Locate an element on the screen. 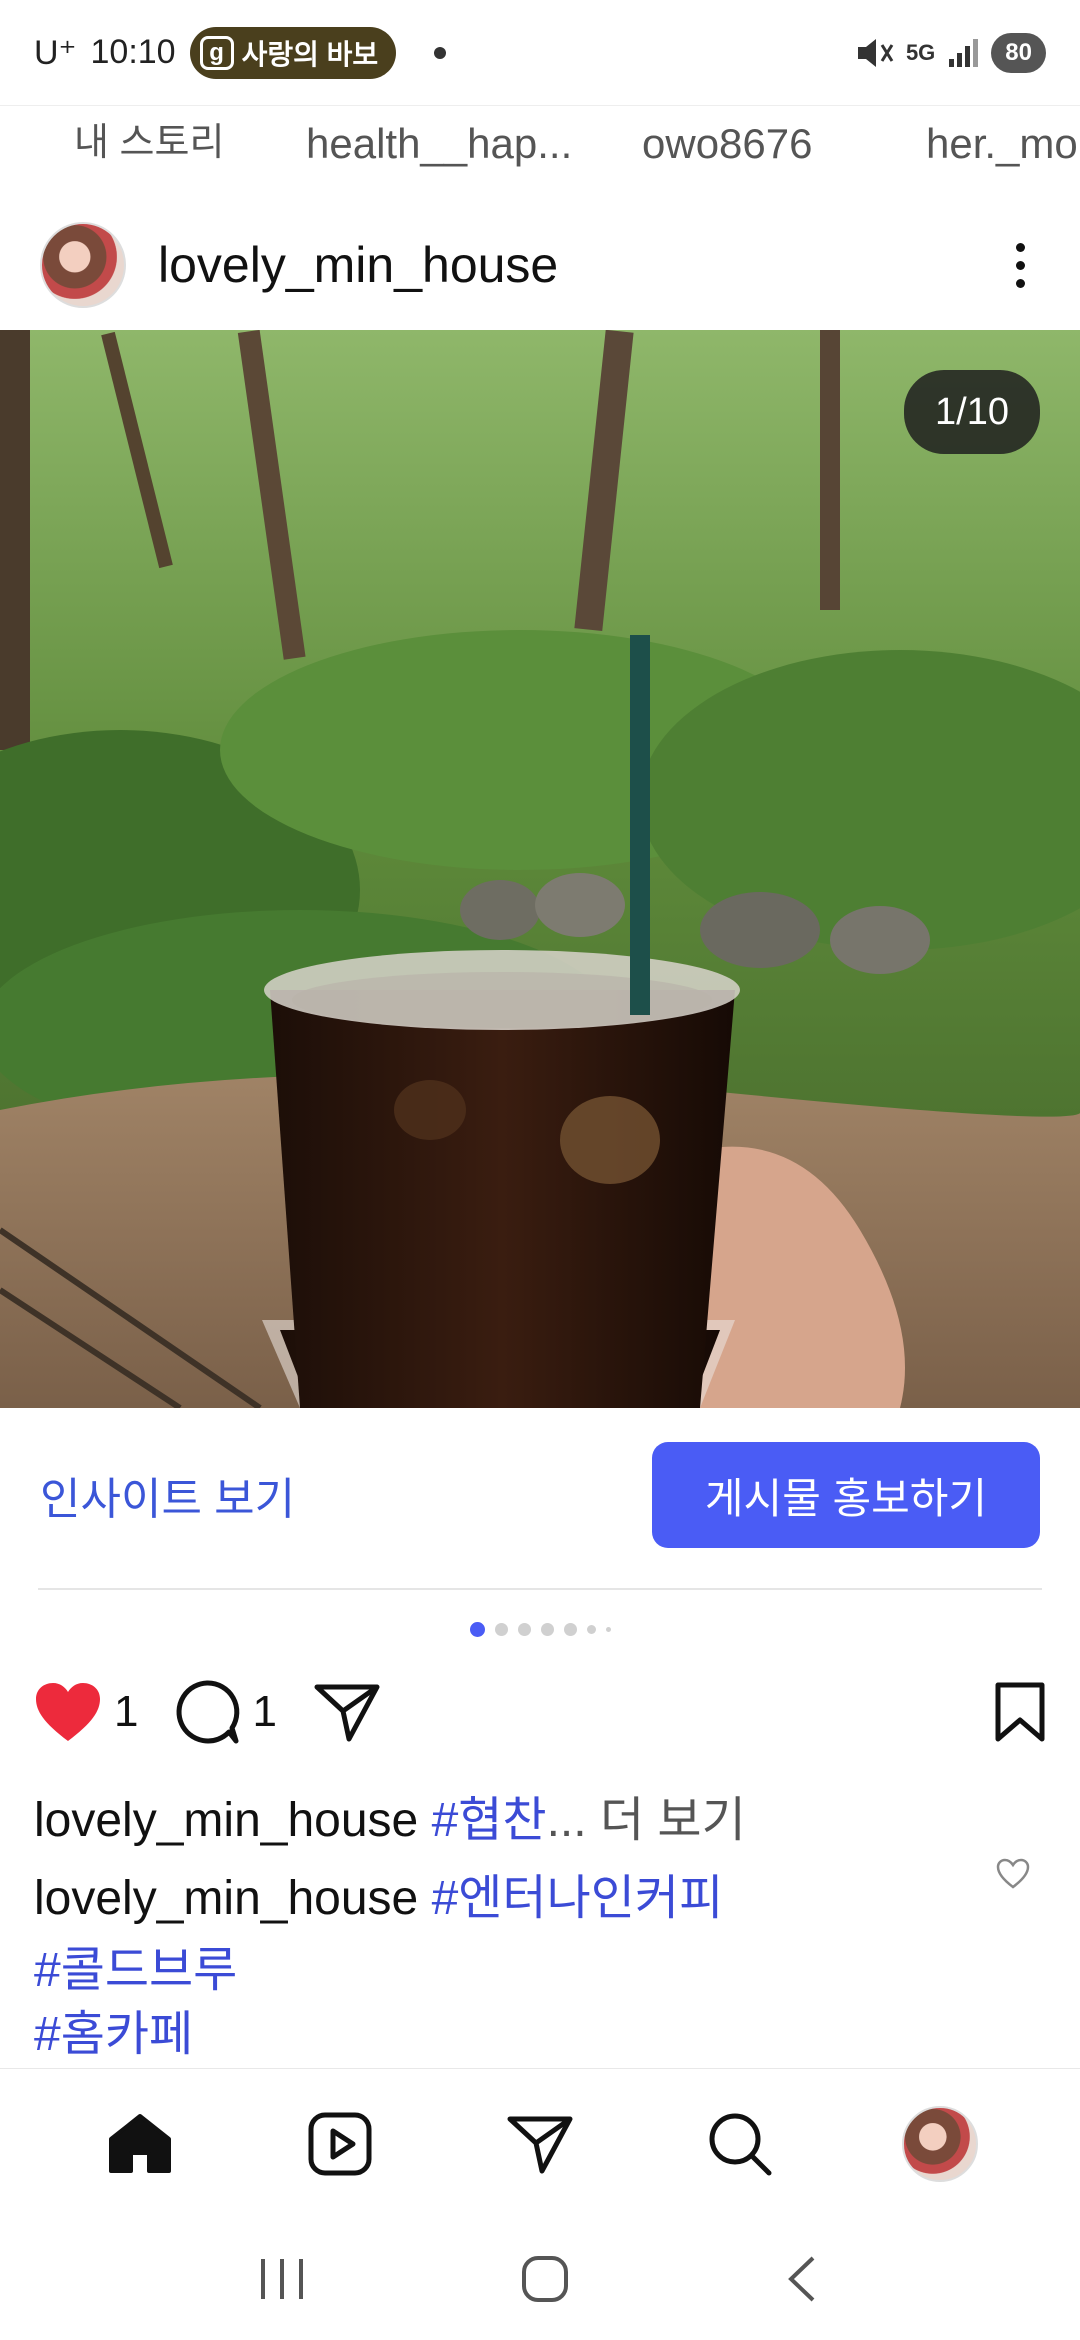 This screenshot has width=1080, height=2340. divider is located at coordinates (540, 1589).